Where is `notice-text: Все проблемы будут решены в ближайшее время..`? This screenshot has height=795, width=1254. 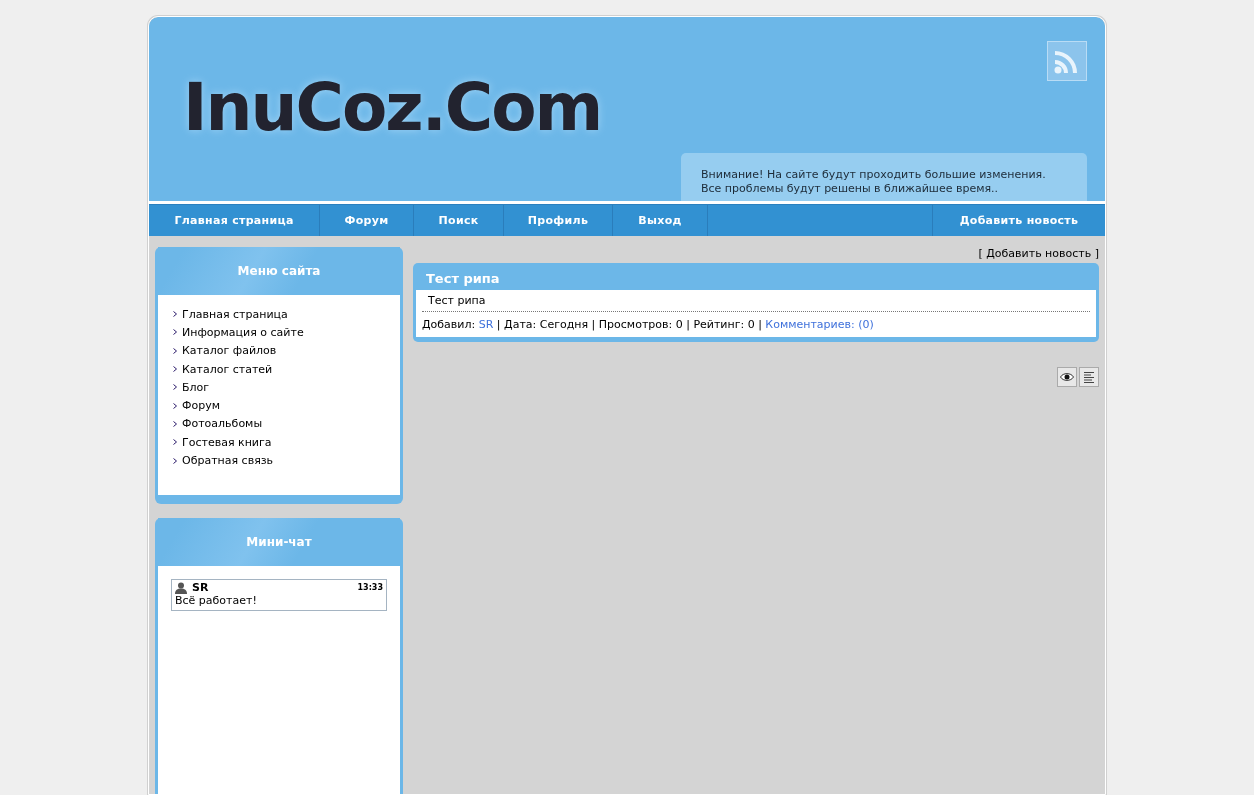
notice-text: Все проблемы будут решены в ближайшее время.. is located at coordinates (850, 189).